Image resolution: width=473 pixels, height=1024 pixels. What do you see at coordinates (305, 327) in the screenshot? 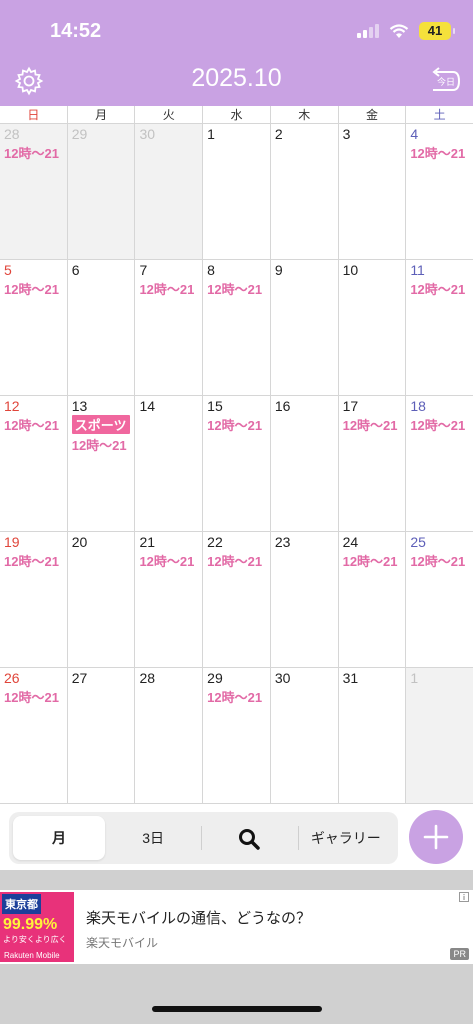
I see `day-cell: 9` at bounding box center [305, 327].